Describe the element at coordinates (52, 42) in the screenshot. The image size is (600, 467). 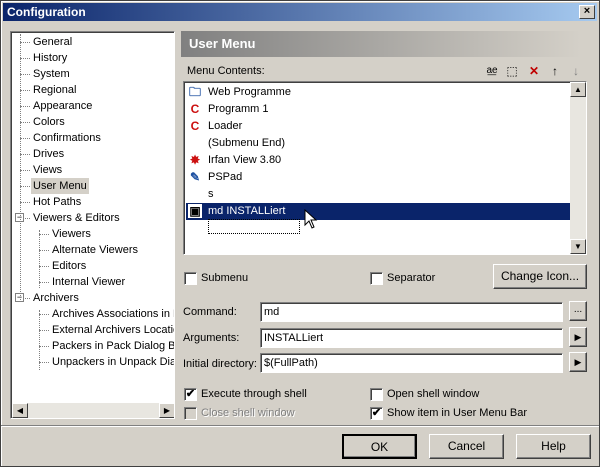
I see `tree-item: General` at that location.